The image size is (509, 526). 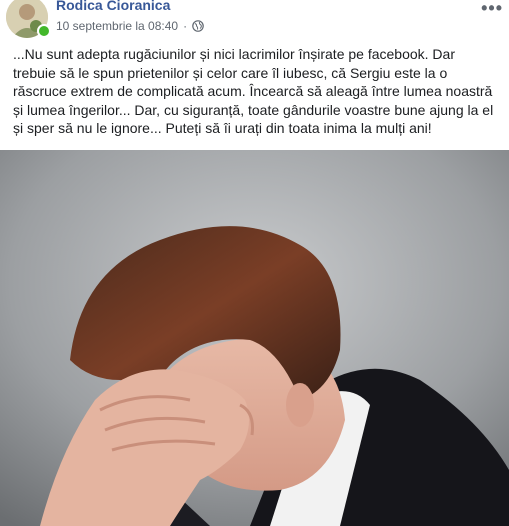 What do you see at coordinates (492, 9) in the screenshot?
I see `ellipsis-icon: •••` at bounding box center [492, 9].